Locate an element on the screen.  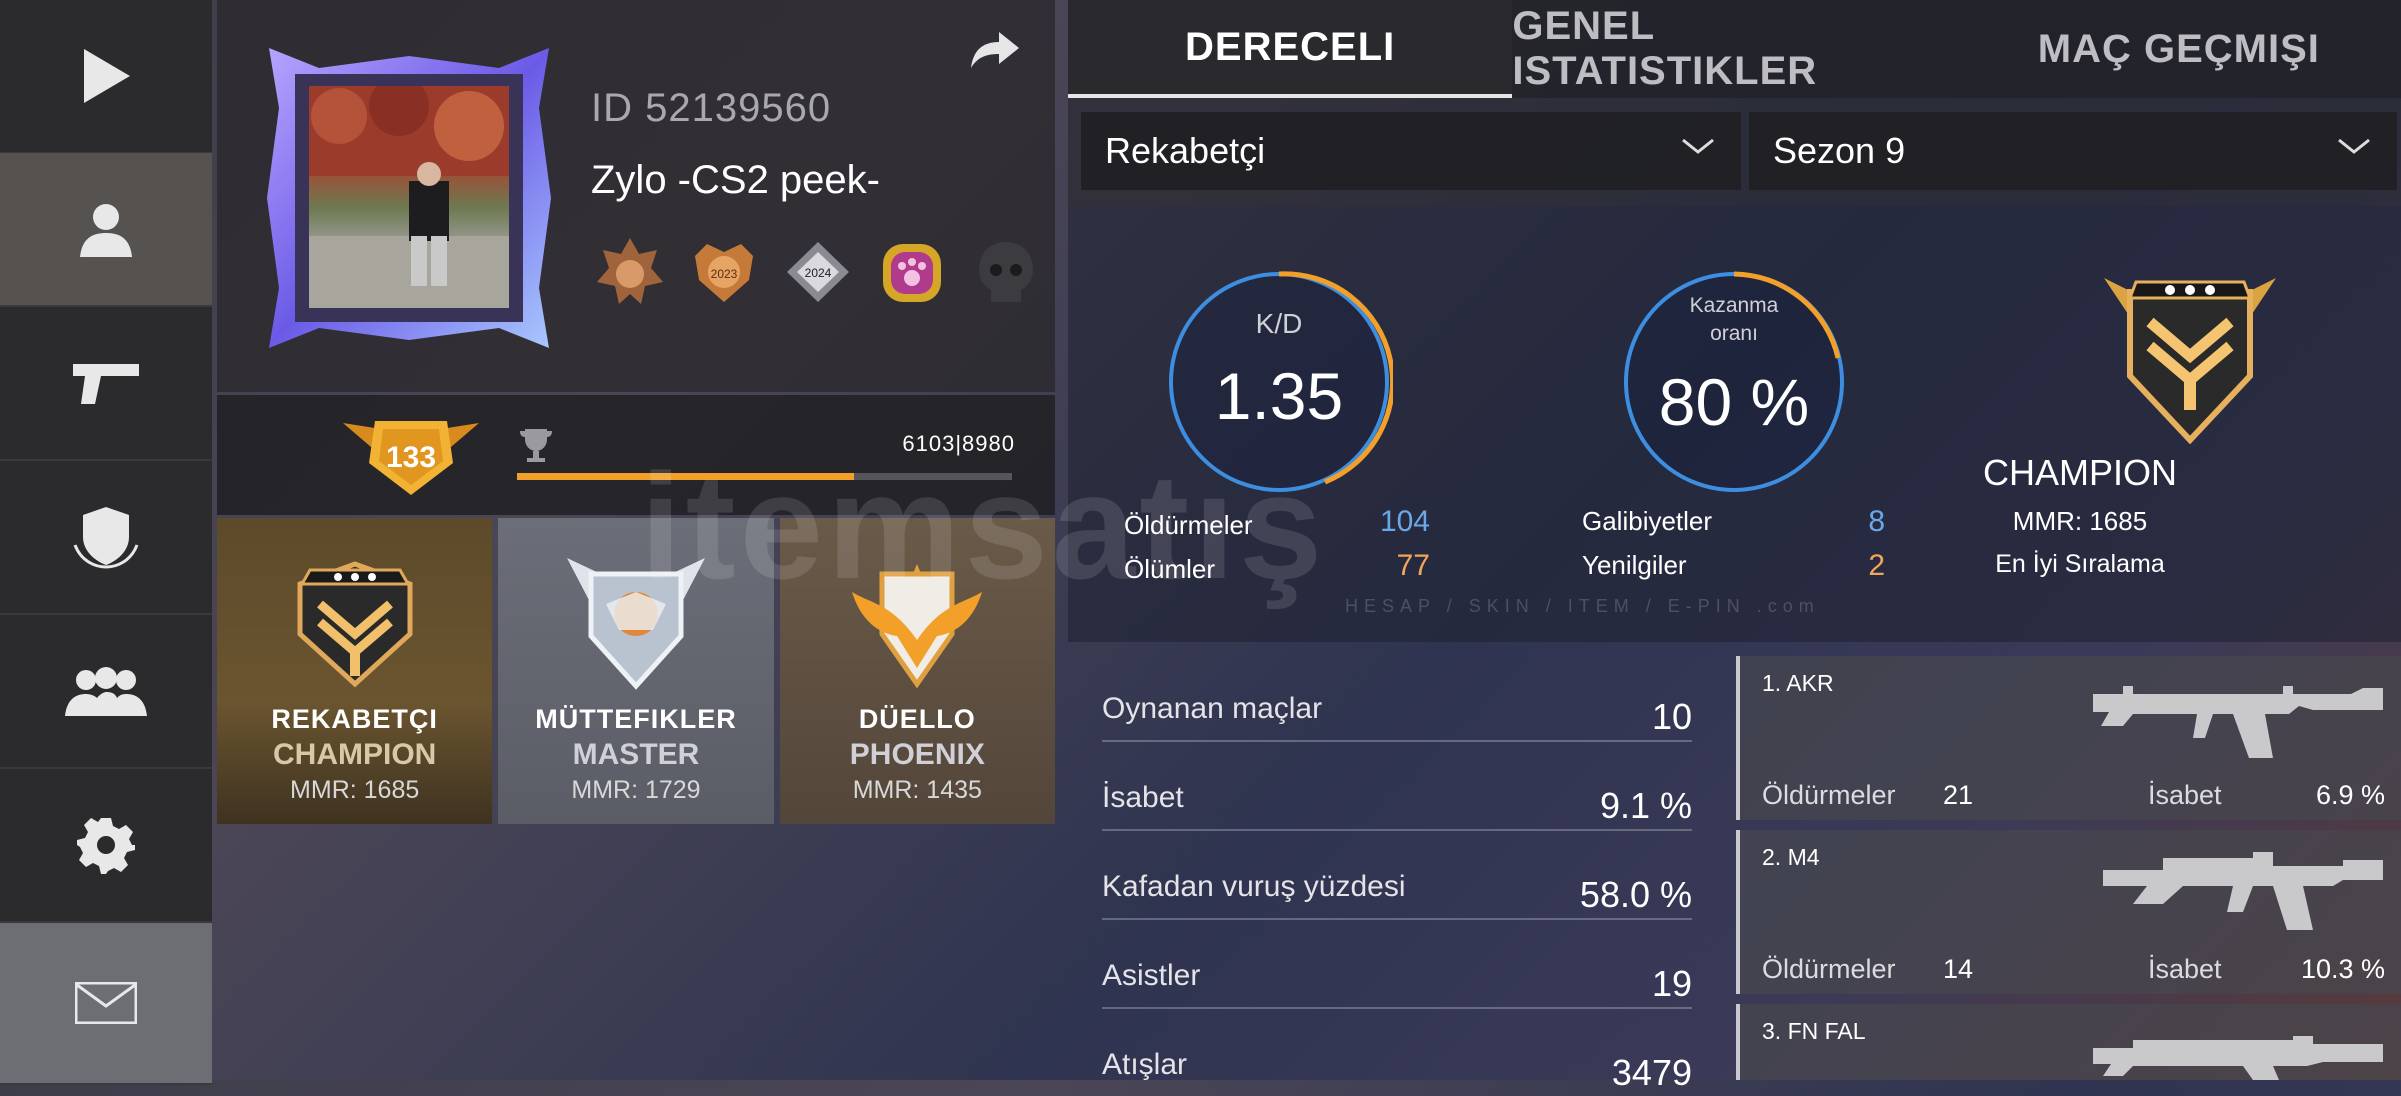
2023-medal-icon: 2023 is located at coordinates (724, 273).